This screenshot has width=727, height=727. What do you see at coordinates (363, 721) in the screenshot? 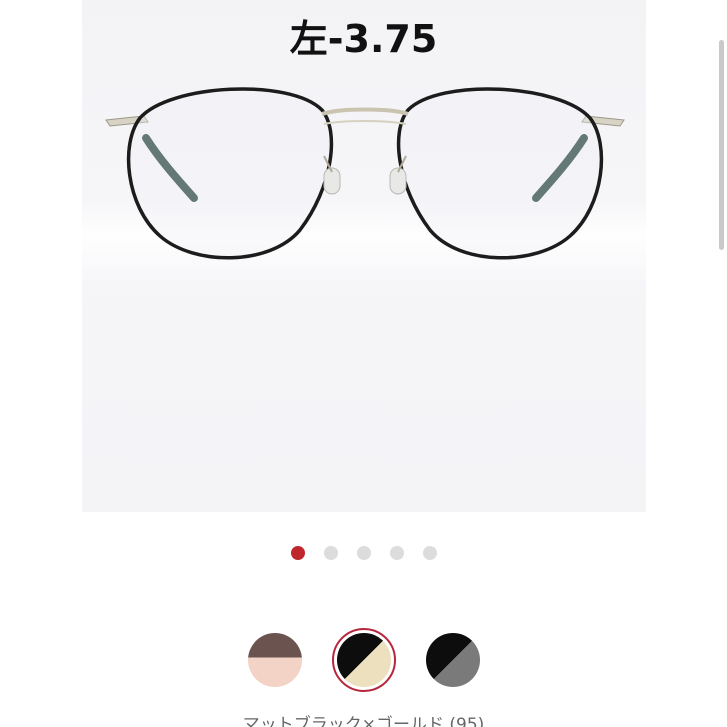
I see `selected-color-label: マットブラック×ゴールド (95)` at bounding box center [363, 721].